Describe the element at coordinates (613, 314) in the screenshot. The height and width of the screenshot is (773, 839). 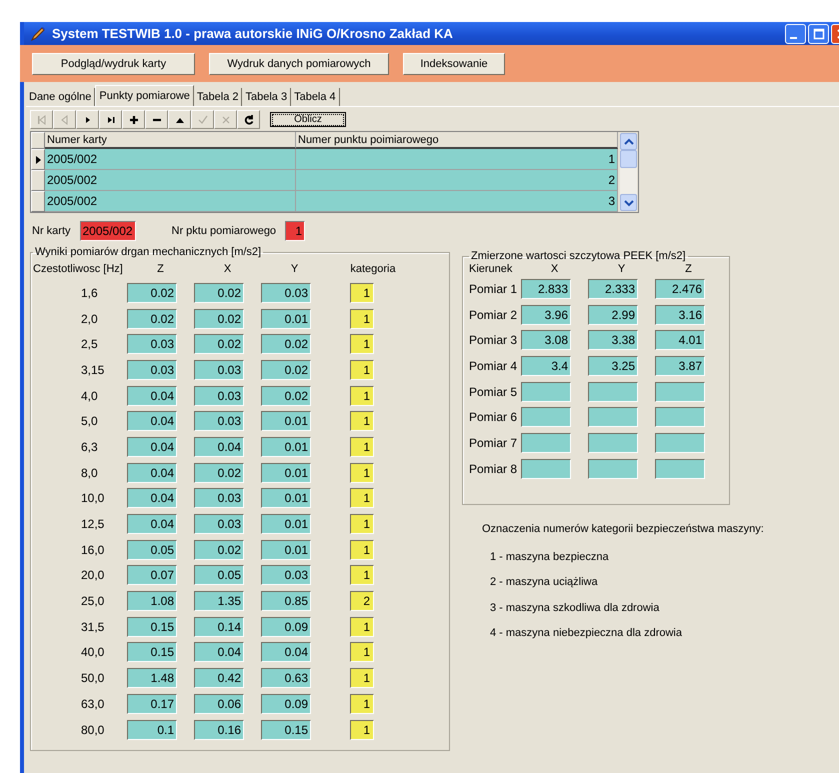
I see `value-field: 2.99` at that location.